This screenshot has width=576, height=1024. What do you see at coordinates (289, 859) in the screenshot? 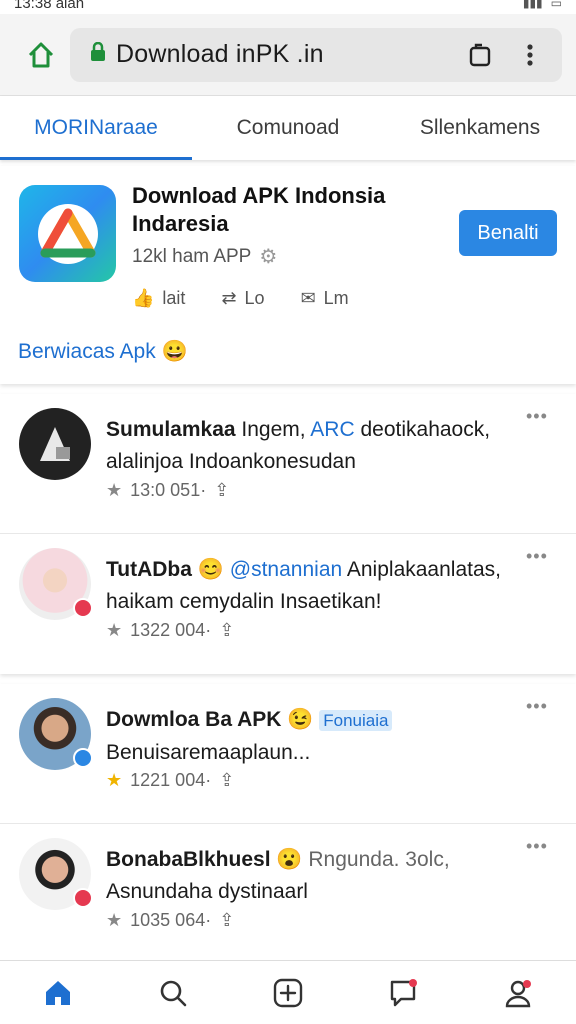
I see `emoji-icon: 😮` at bounding box center [289, 859].